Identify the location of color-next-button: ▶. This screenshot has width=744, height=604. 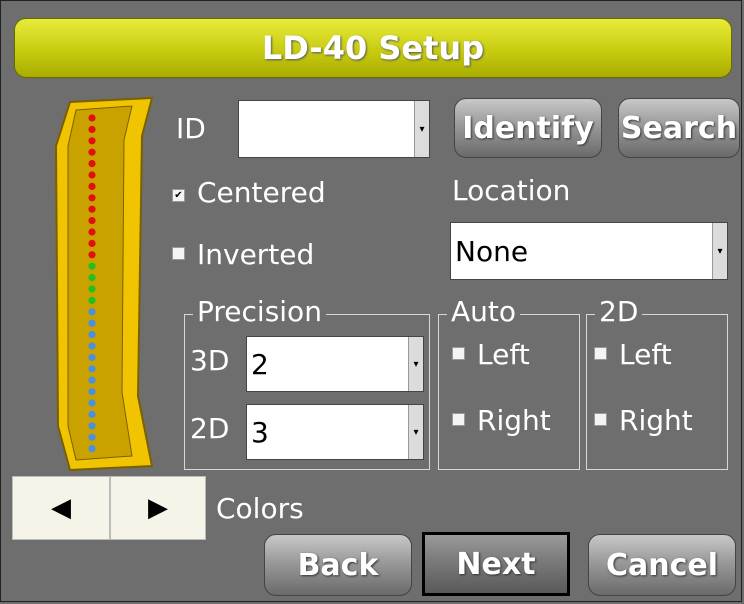
(158, 508).